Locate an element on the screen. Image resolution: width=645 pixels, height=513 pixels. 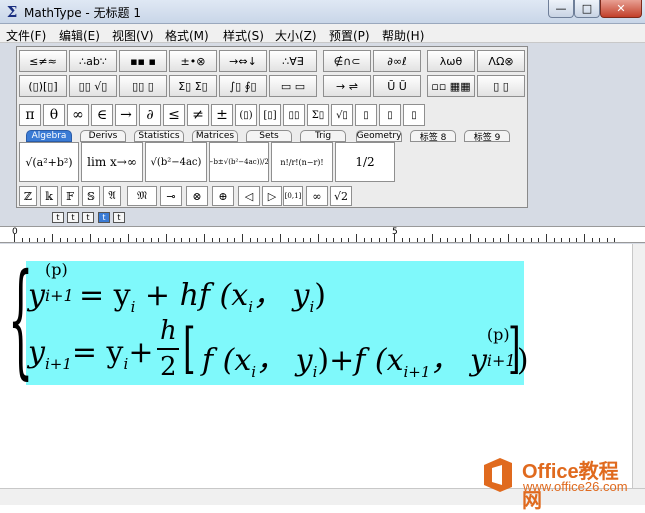
overbar-templates-button: ▭ ▭ is located at coordinates (293, 86).